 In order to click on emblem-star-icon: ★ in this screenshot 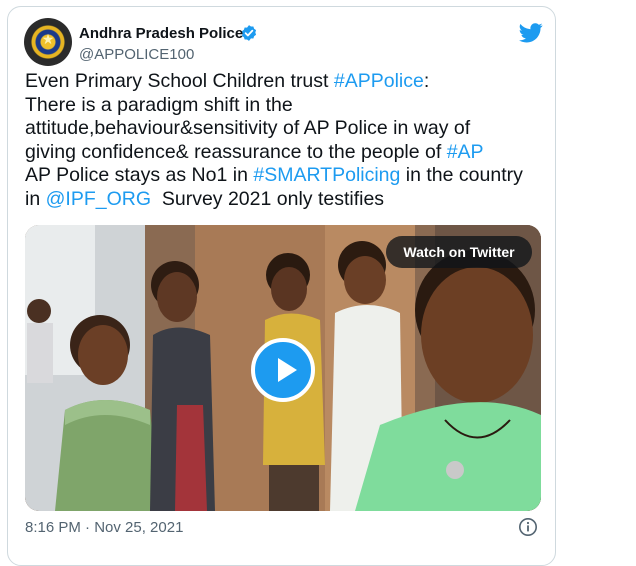, I will do `click(48, 40)`.